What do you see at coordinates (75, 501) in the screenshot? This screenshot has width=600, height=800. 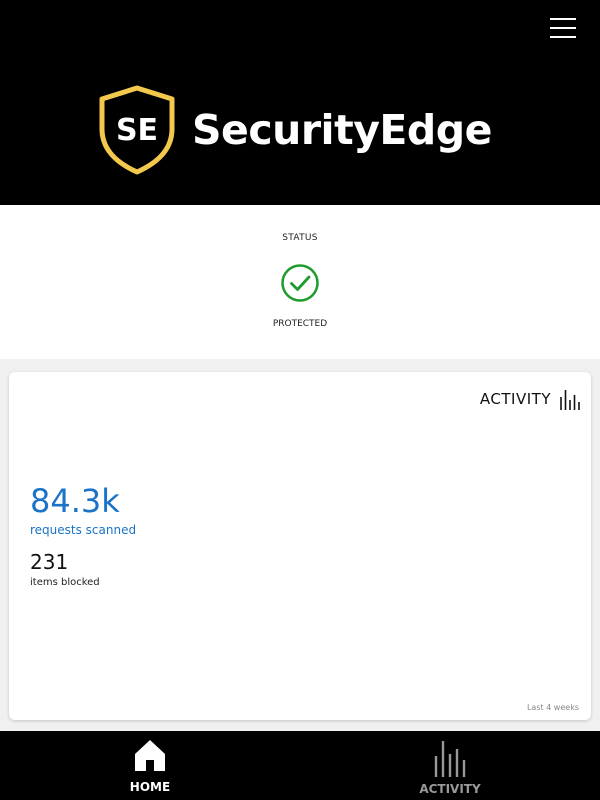 I see `requests-scanned-value: 84.3k` at bounding box center [75, 501].